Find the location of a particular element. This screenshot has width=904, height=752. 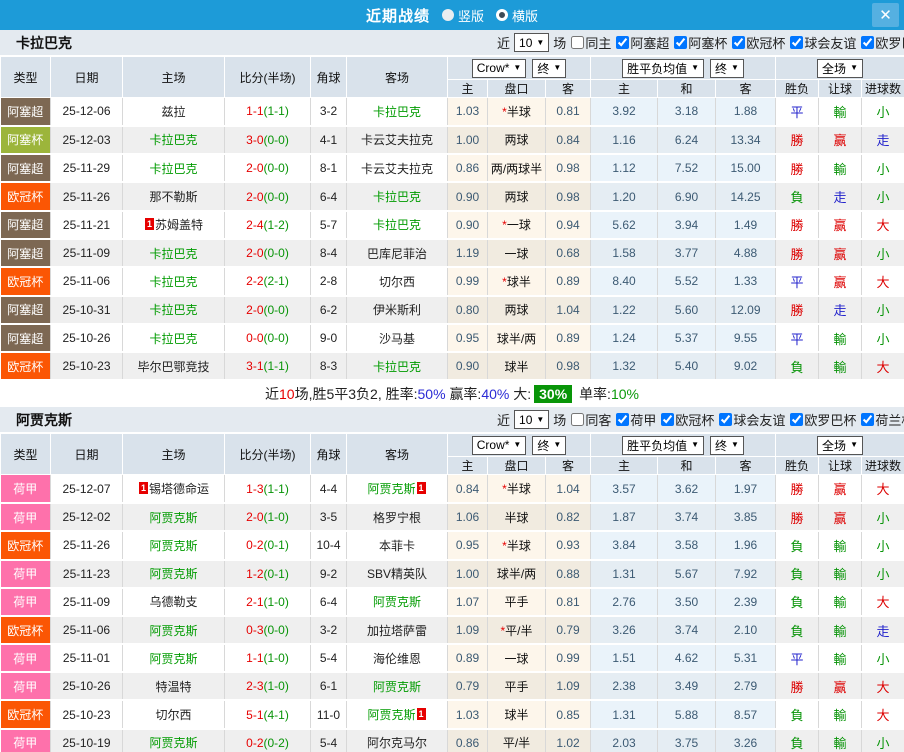

col-type: 类型 is located at coordinates (25, 77).